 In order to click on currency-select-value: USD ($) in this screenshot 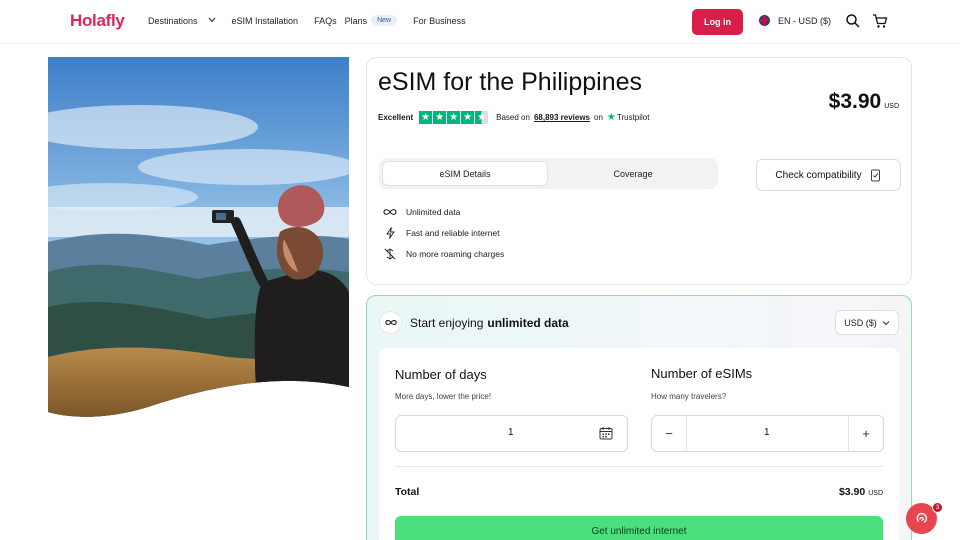, I will do `click(860, 322)`.